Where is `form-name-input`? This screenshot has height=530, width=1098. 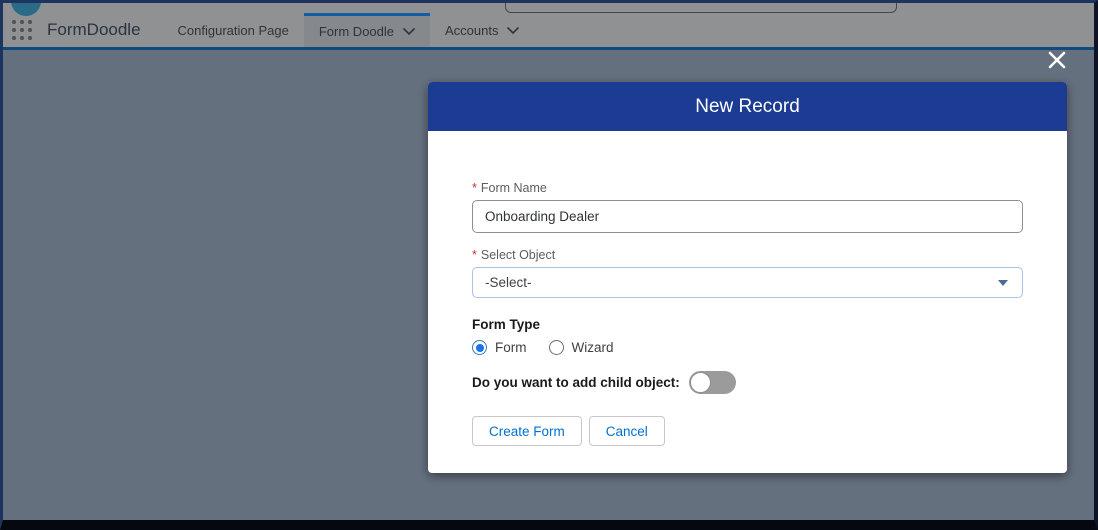 form-name-input is located at coordinates (747, 216).